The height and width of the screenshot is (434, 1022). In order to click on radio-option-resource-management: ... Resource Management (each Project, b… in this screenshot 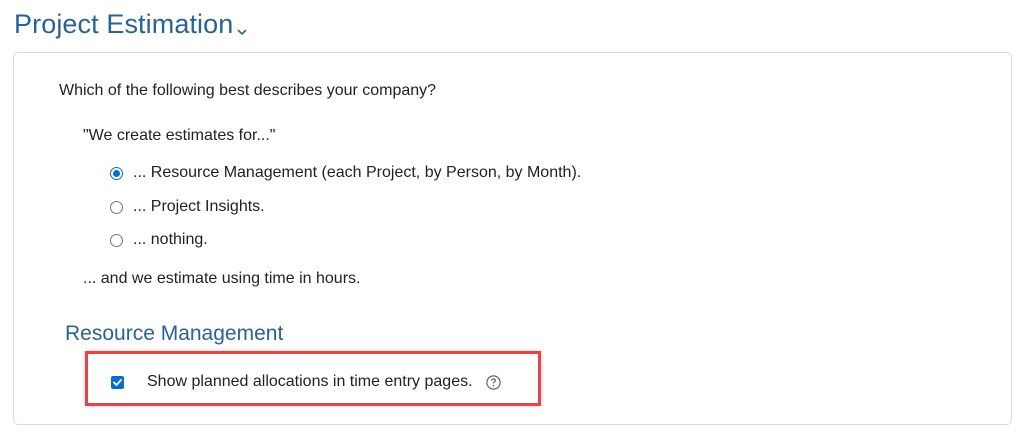, I will do `click(345, 173)`.